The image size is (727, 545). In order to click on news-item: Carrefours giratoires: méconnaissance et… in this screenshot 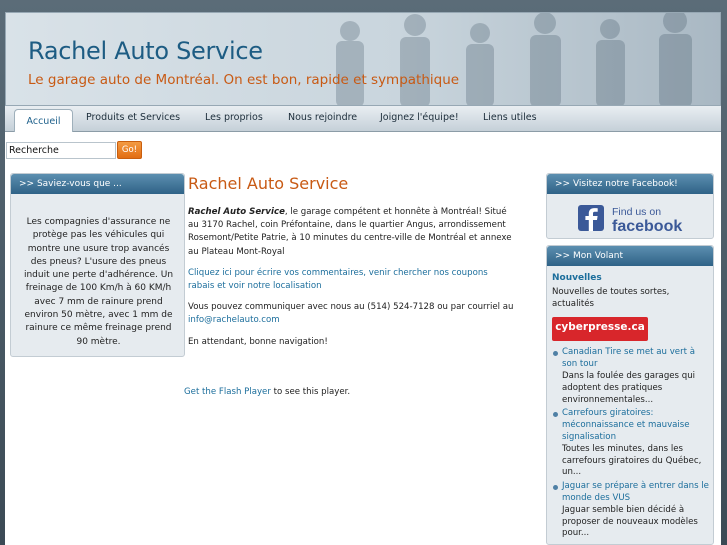, I will do `click(630, 443)`.